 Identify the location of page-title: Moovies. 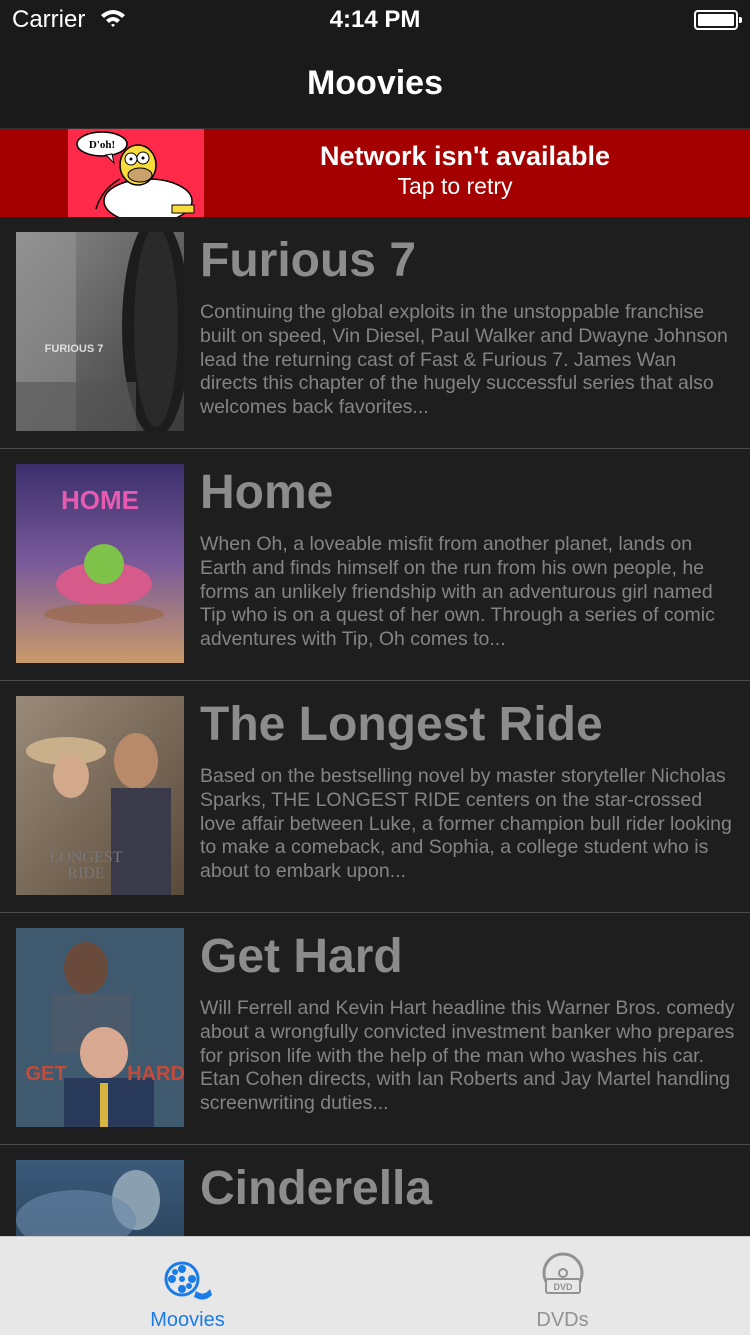
(375, 83).